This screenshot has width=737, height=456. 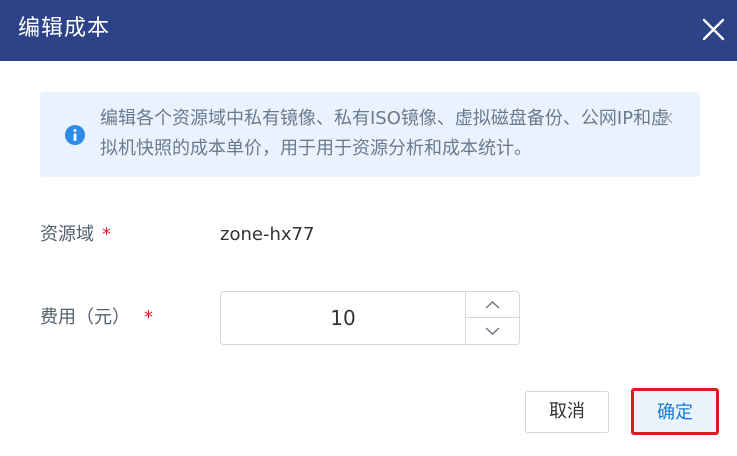 I want to click on chevron-up-icon, so click(x=492, y=305).